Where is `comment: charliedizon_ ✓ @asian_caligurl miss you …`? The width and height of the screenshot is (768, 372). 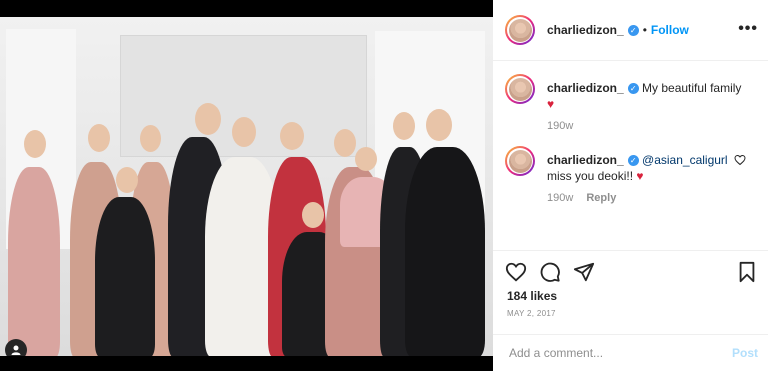 comment: charliedizon_ ✓ @asian_caligurl miss you … is located at coordinates (632, 176).